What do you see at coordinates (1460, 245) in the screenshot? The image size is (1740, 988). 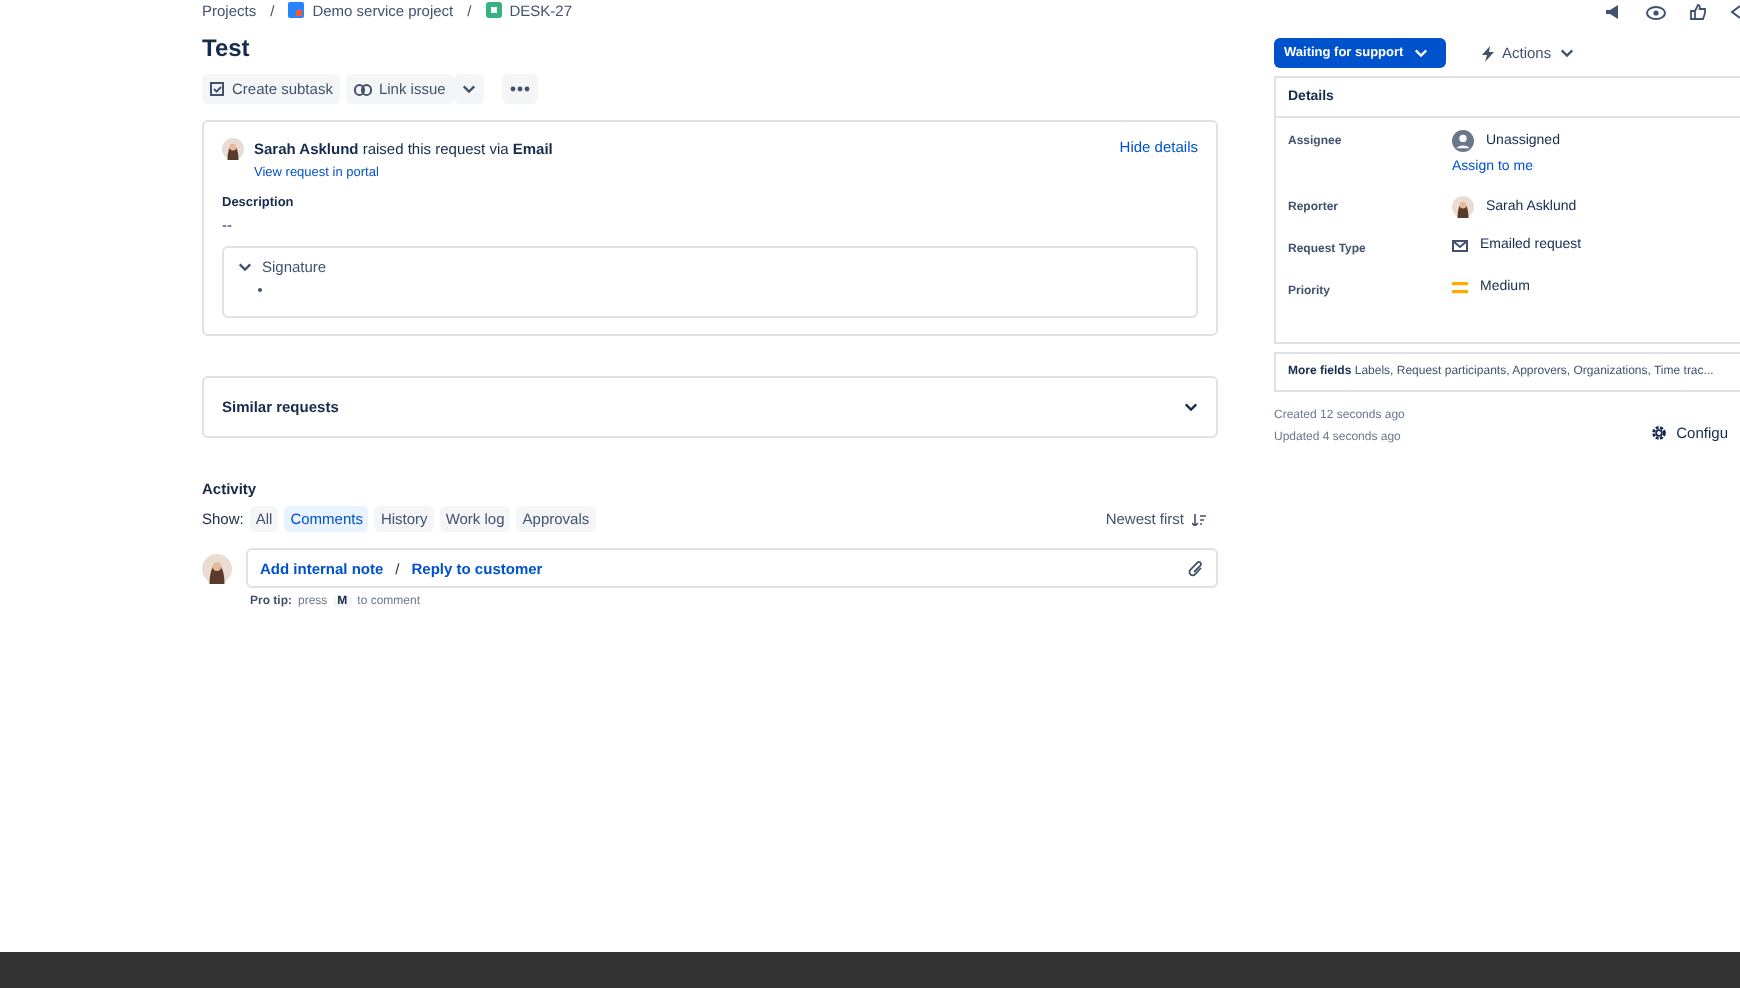 I see `envelope-icon` at bounding box center [1460, 245].